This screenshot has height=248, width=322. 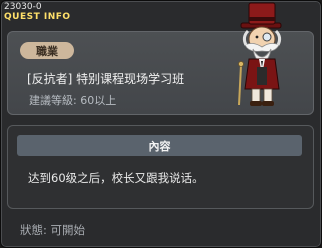 I want to click on quest-name: [反抗者] 特别课程现场学习班, so click(x=106, y=79).